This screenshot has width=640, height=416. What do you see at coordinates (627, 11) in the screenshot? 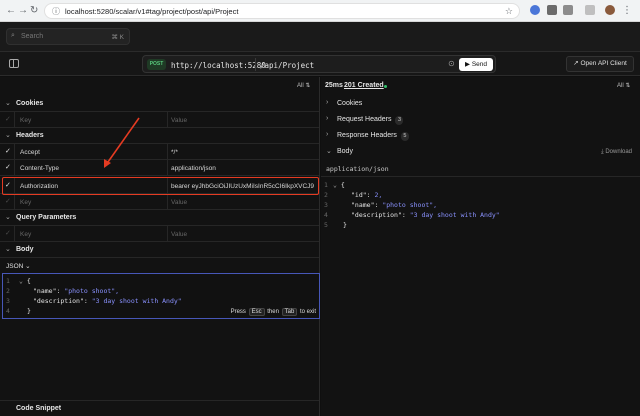
I see `menu-kebab-icon: ⋮` at bounding box center [627, 11].